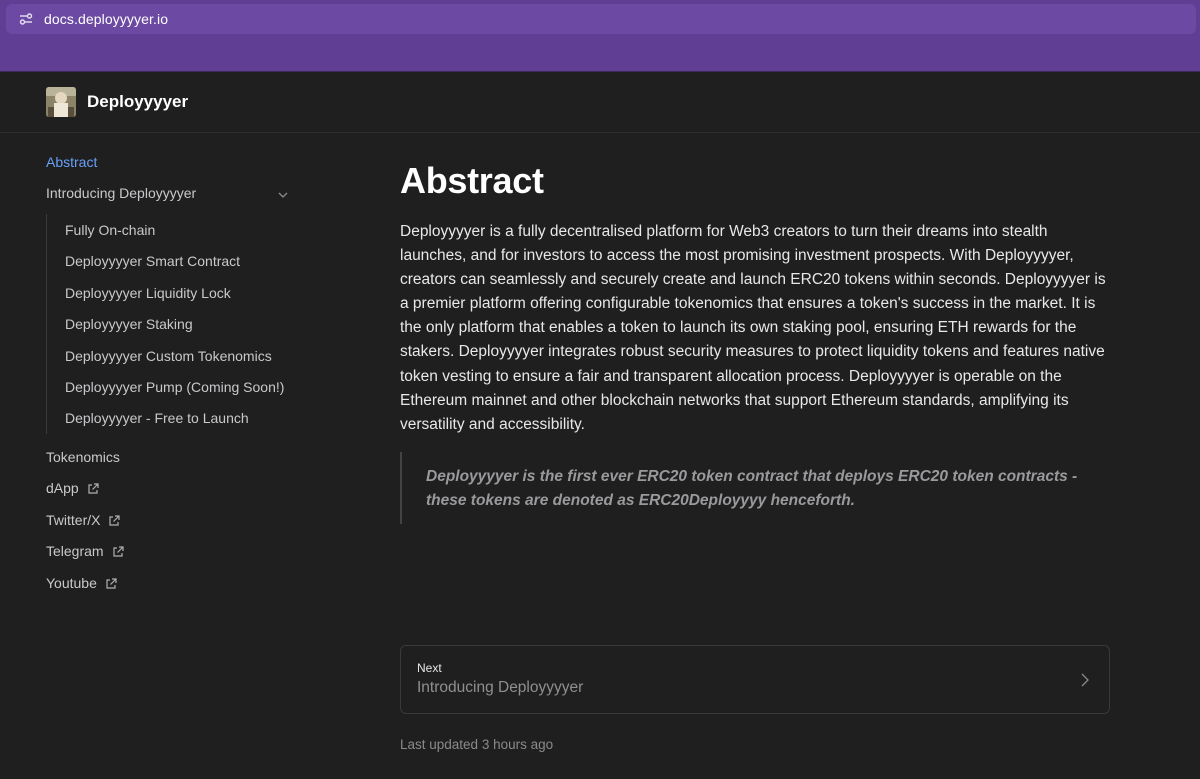  Describe the element at coordinates (600, 102) in the screenshot. I see `site-header: Deployyyyer` at that location.